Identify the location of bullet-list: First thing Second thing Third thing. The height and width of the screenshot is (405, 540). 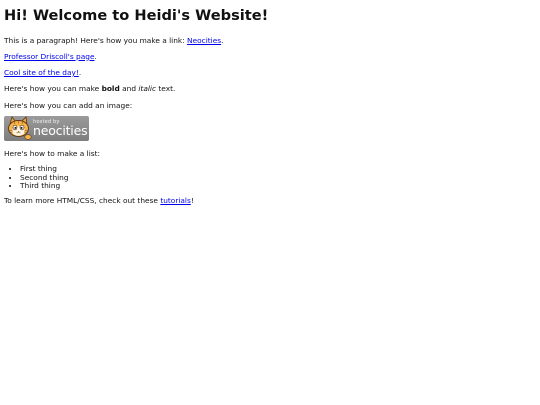
(270, 177).